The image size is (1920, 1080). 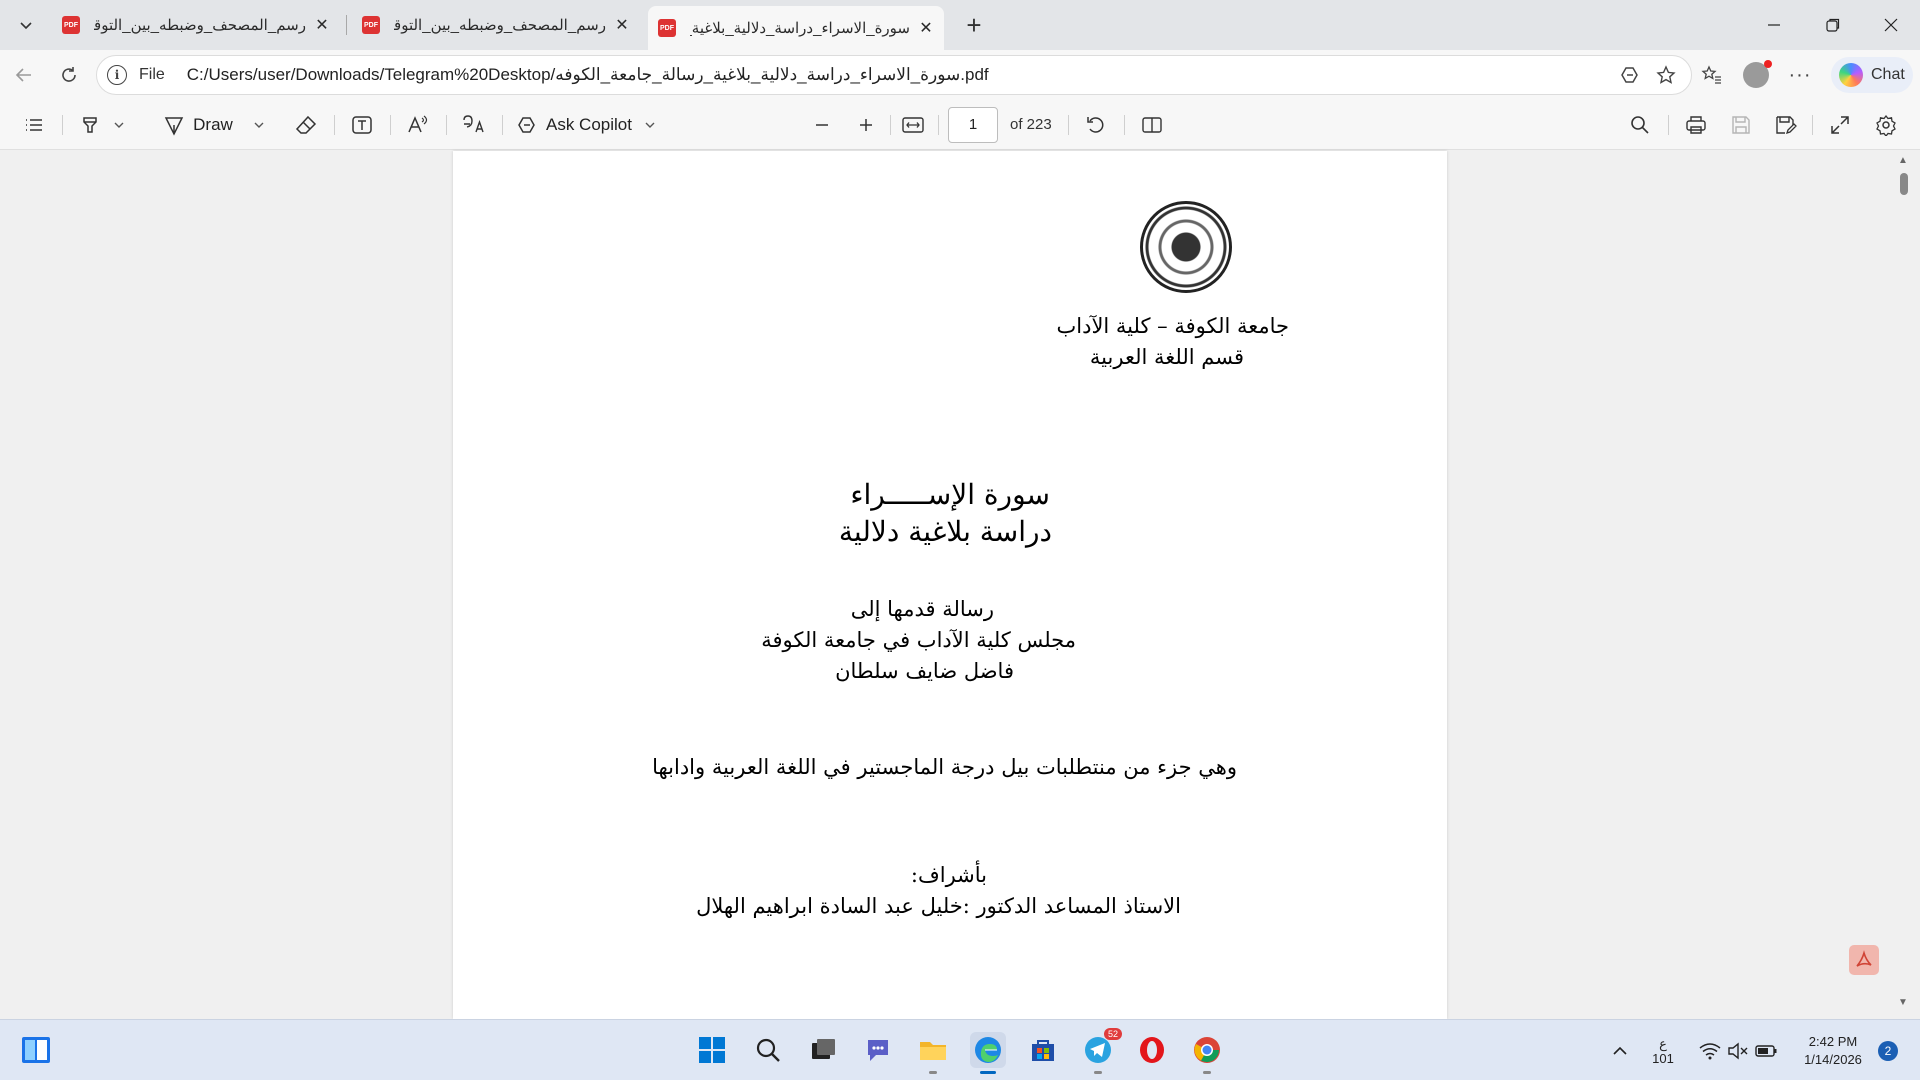 I want to click on highlighter-icon, so click(x=90, y=125).